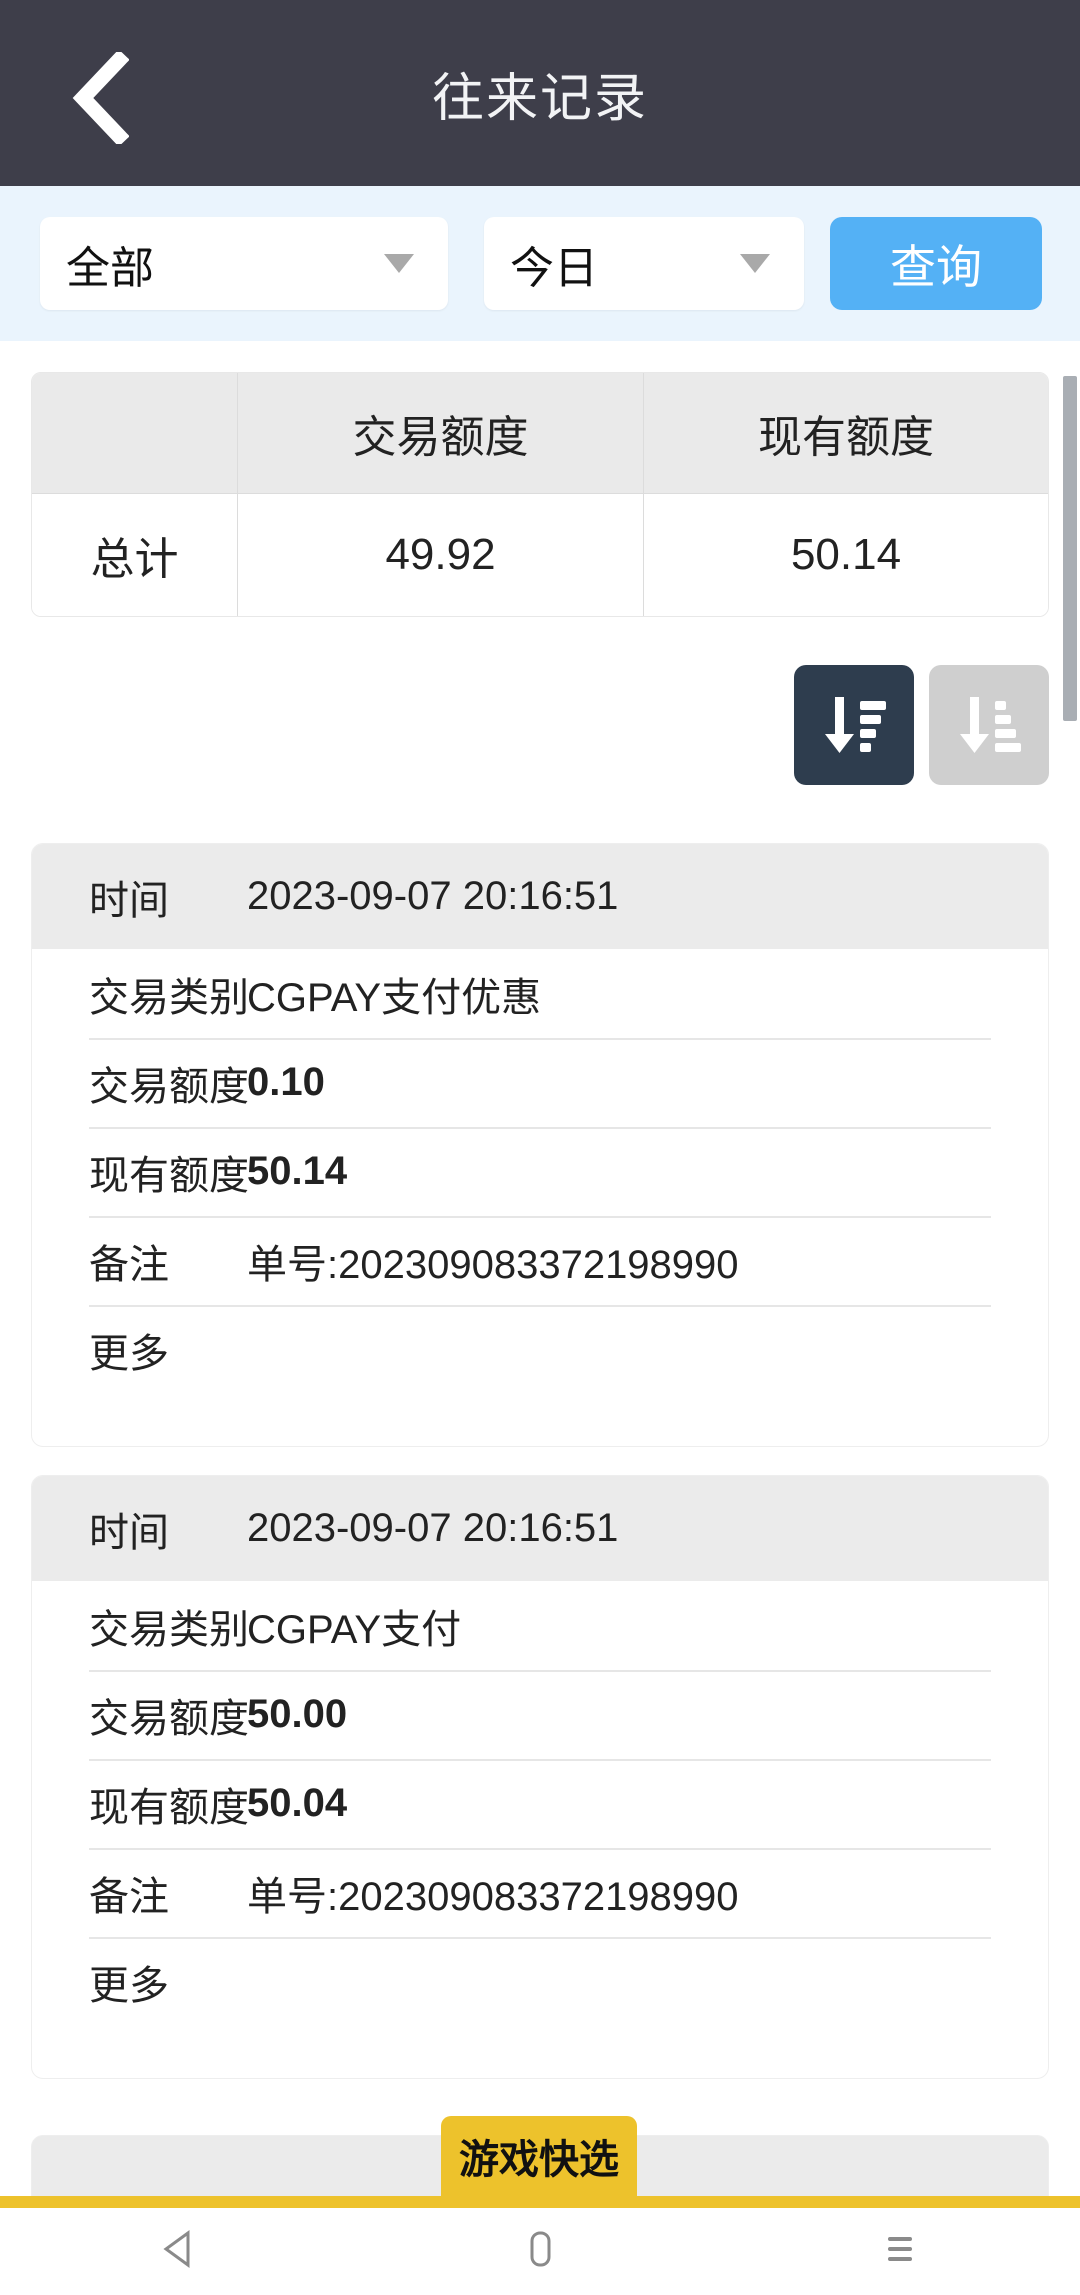 The height and width of the screenshot is (2295, 1080). I want to click on nav-home-icon, so click(540, 2251).